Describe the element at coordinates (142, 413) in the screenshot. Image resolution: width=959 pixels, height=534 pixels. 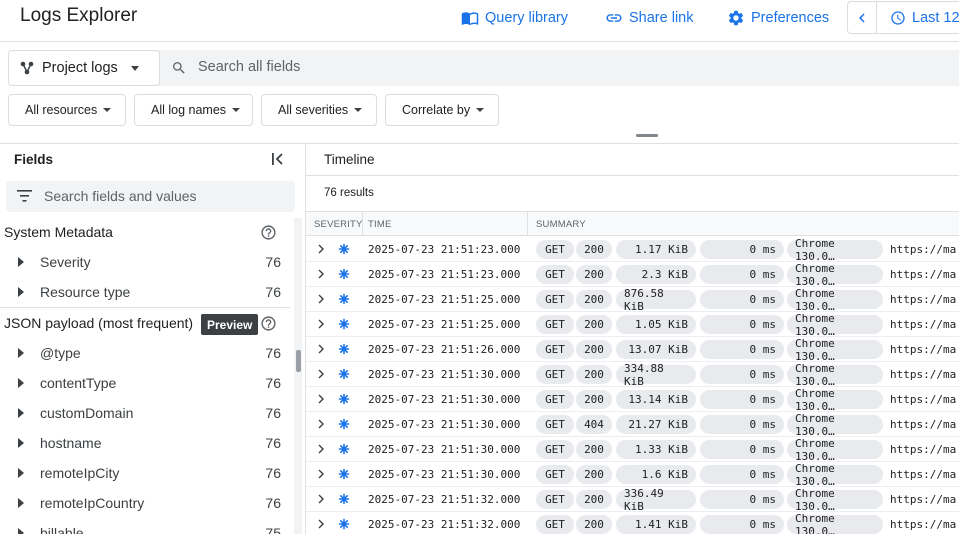
I see `field-item-customdomain: customDomain 76` at that location.